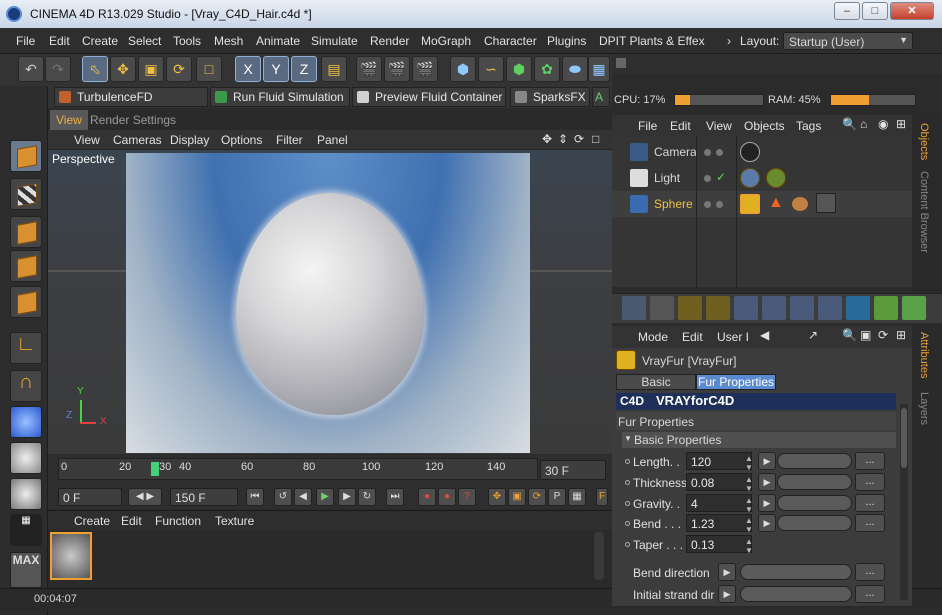 Image resolution: width=942 pixels, height=615 pixels. Describe the element at coordinates (924, 141) in the screenshot. I see `side-tab-objects: Objects` at that location.